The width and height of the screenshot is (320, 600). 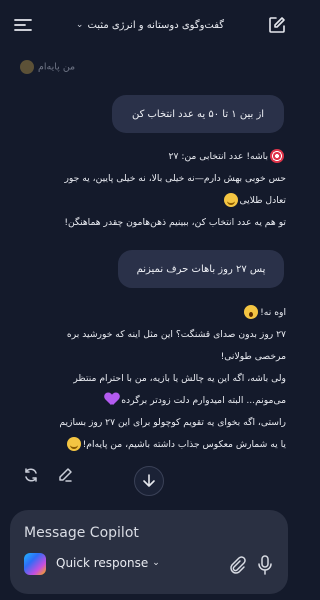 What do you see at coordinates (273, 312) in the screenshot?
I see `assistant-line-text: اوه نه!` at bounding box center [273, 312].